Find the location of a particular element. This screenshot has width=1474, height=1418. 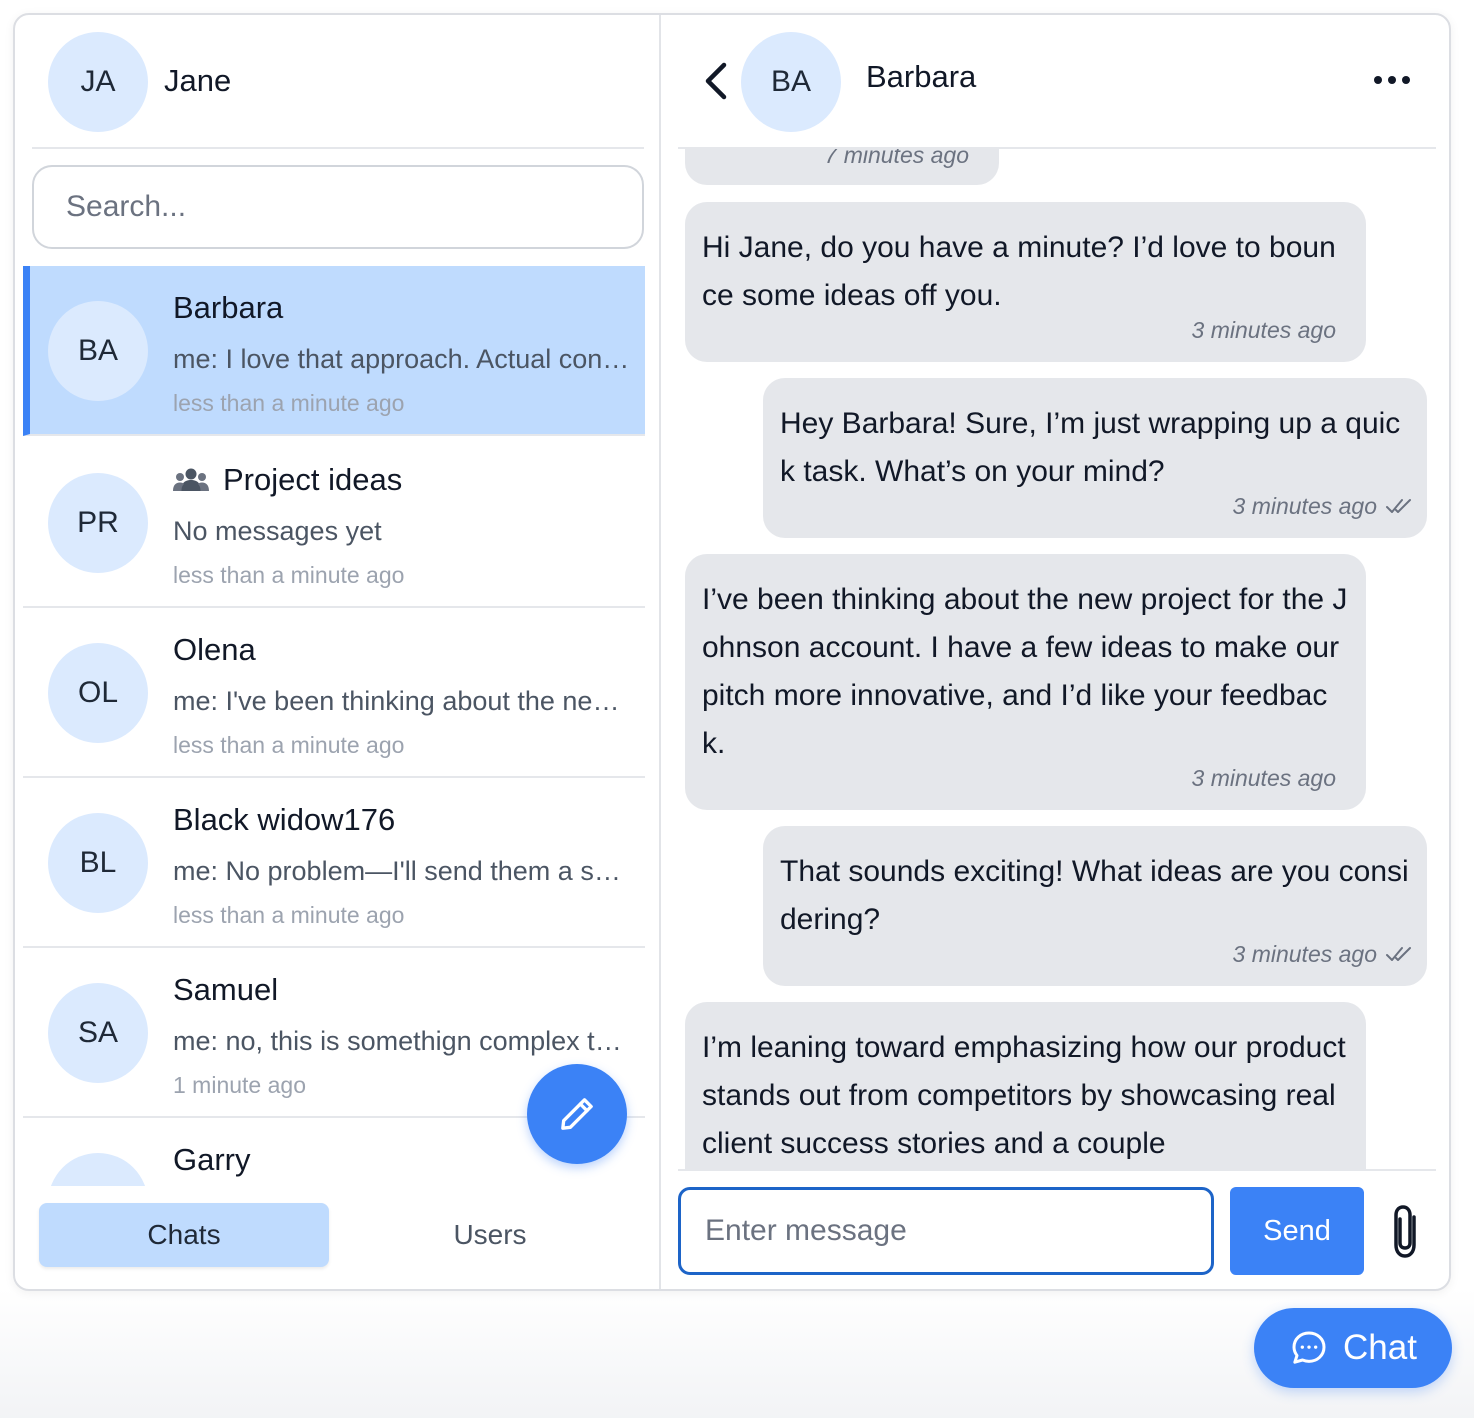

tab-chats: Chats is located at coordinates (184, 1235).